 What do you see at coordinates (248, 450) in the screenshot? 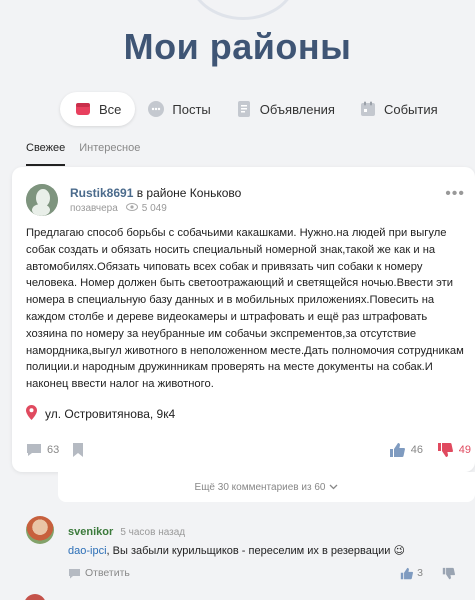
I see `post-actions: 63 46 49` at bounding box center [248, 450].